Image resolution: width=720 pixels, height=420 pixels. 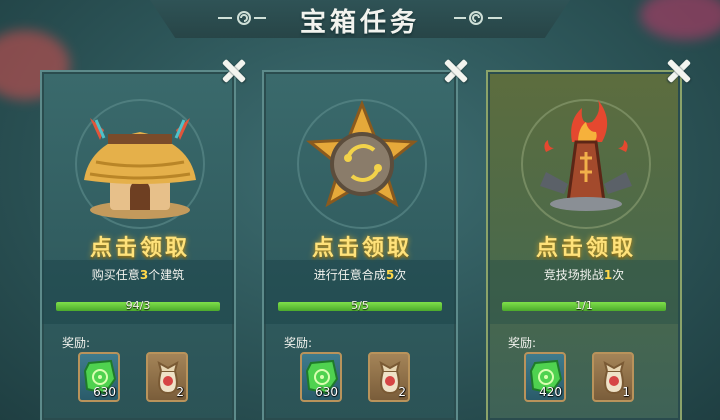 What do you see at coordinates (360, 305) in the screenshot?
I see `progress-text: 5/5` at bounding box center [360, 305].